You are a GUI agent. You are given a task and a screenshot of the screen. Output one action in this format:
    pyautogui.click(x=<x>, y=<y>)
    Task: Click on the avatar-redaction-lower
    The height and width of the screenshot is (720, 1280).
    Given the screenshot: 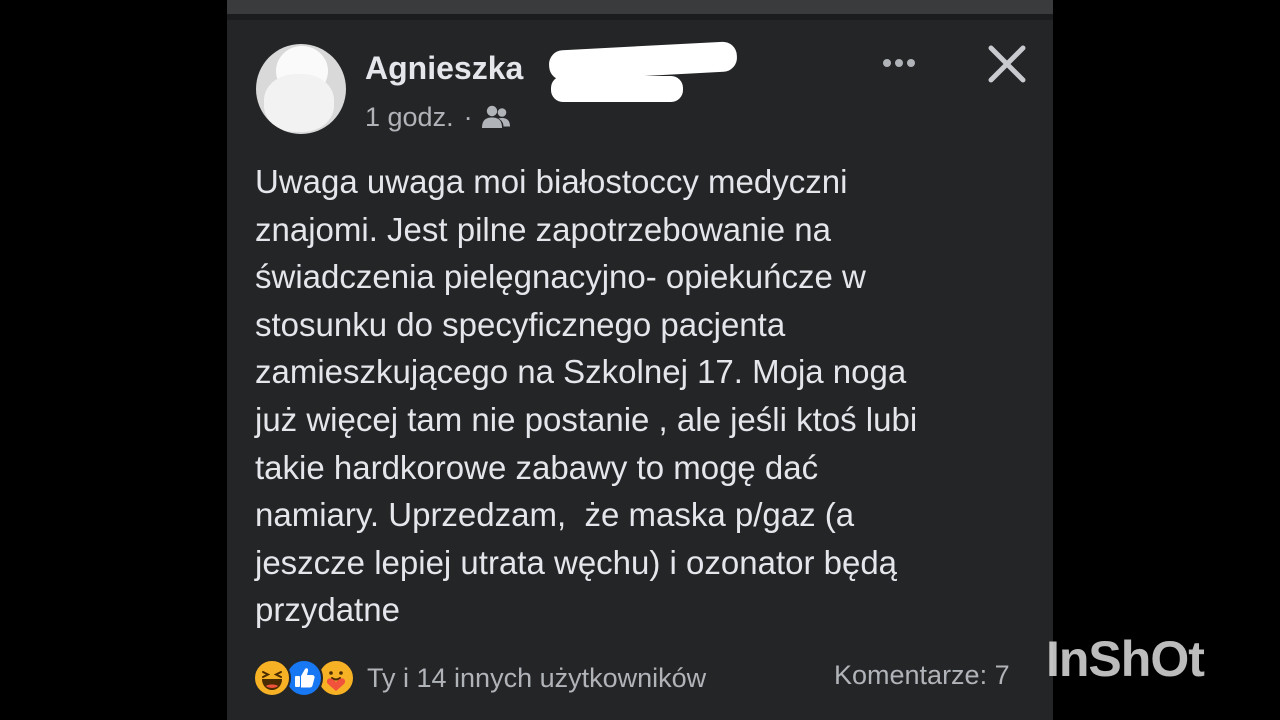 What is the action you would take?
    pyautogui.click(x=299, y=103)
    